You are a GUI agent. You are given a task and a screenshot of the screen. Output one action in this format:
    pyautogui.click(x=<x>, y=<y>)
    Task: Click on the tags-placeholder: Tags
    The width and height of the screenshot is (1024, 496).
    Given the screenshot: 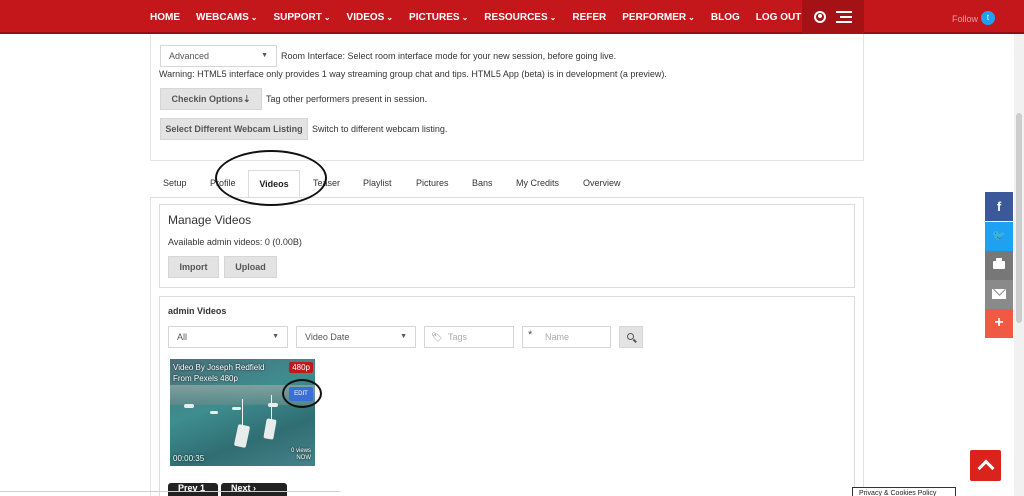 What is the action you would take?
    pyautogui.click(x=458, y=337)
    